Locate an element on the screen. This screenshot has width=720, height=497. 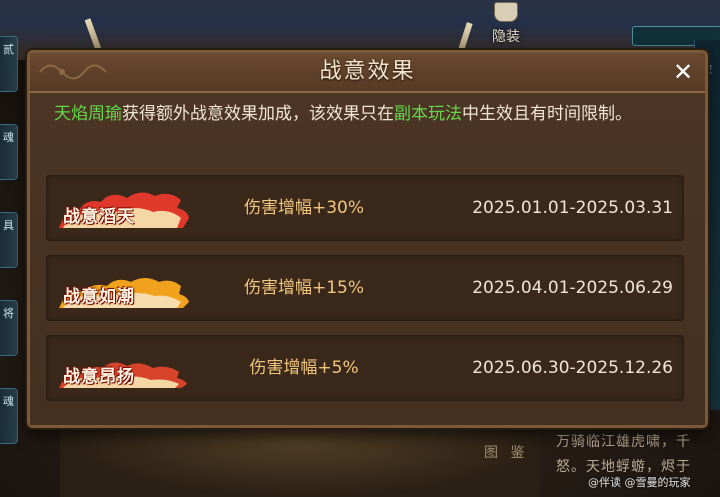
hero-name: 天焰周瑜 is located at coordinates (88, 114).